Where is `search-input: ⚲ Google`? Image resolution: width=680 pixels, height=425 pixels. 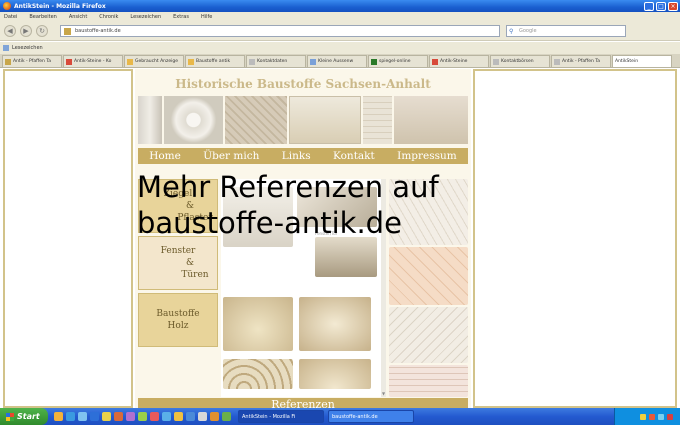 search-input: ⚲ Google is located at coordinates (566, 31).